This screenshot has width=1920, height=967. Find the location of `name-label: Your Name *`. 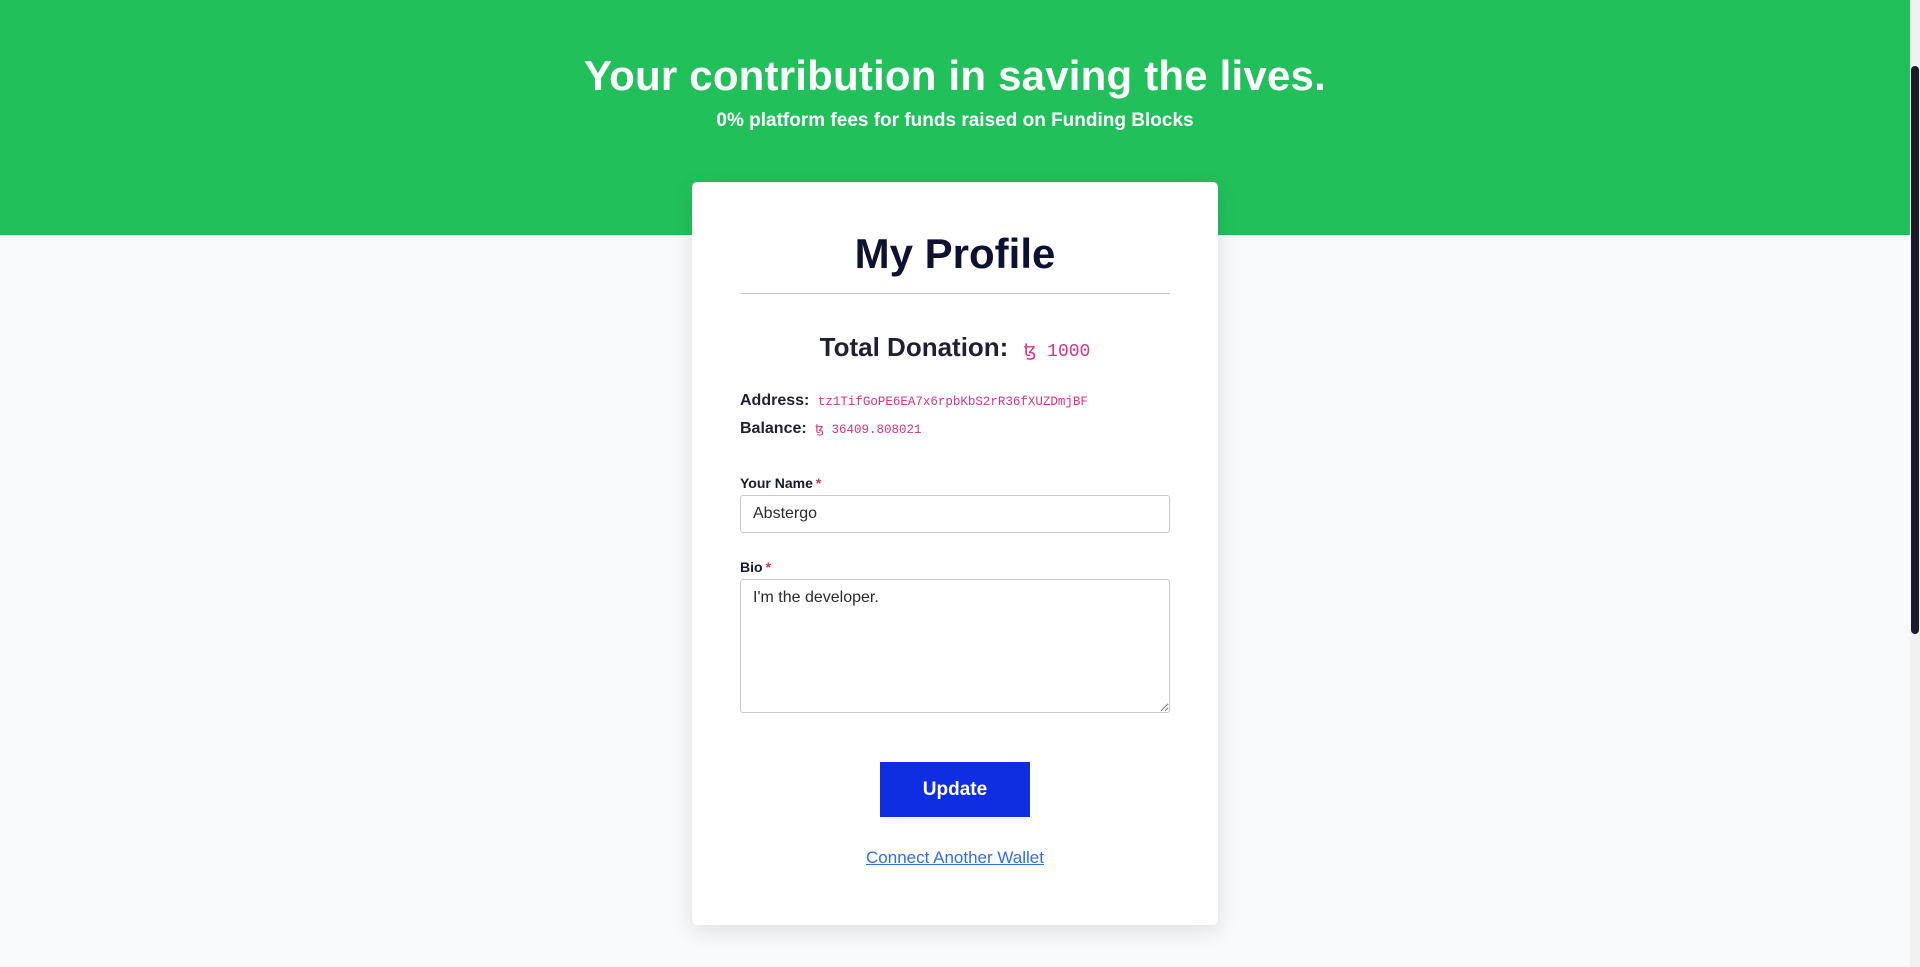

name-label: Your Name * is located at coordinates (780, 483).